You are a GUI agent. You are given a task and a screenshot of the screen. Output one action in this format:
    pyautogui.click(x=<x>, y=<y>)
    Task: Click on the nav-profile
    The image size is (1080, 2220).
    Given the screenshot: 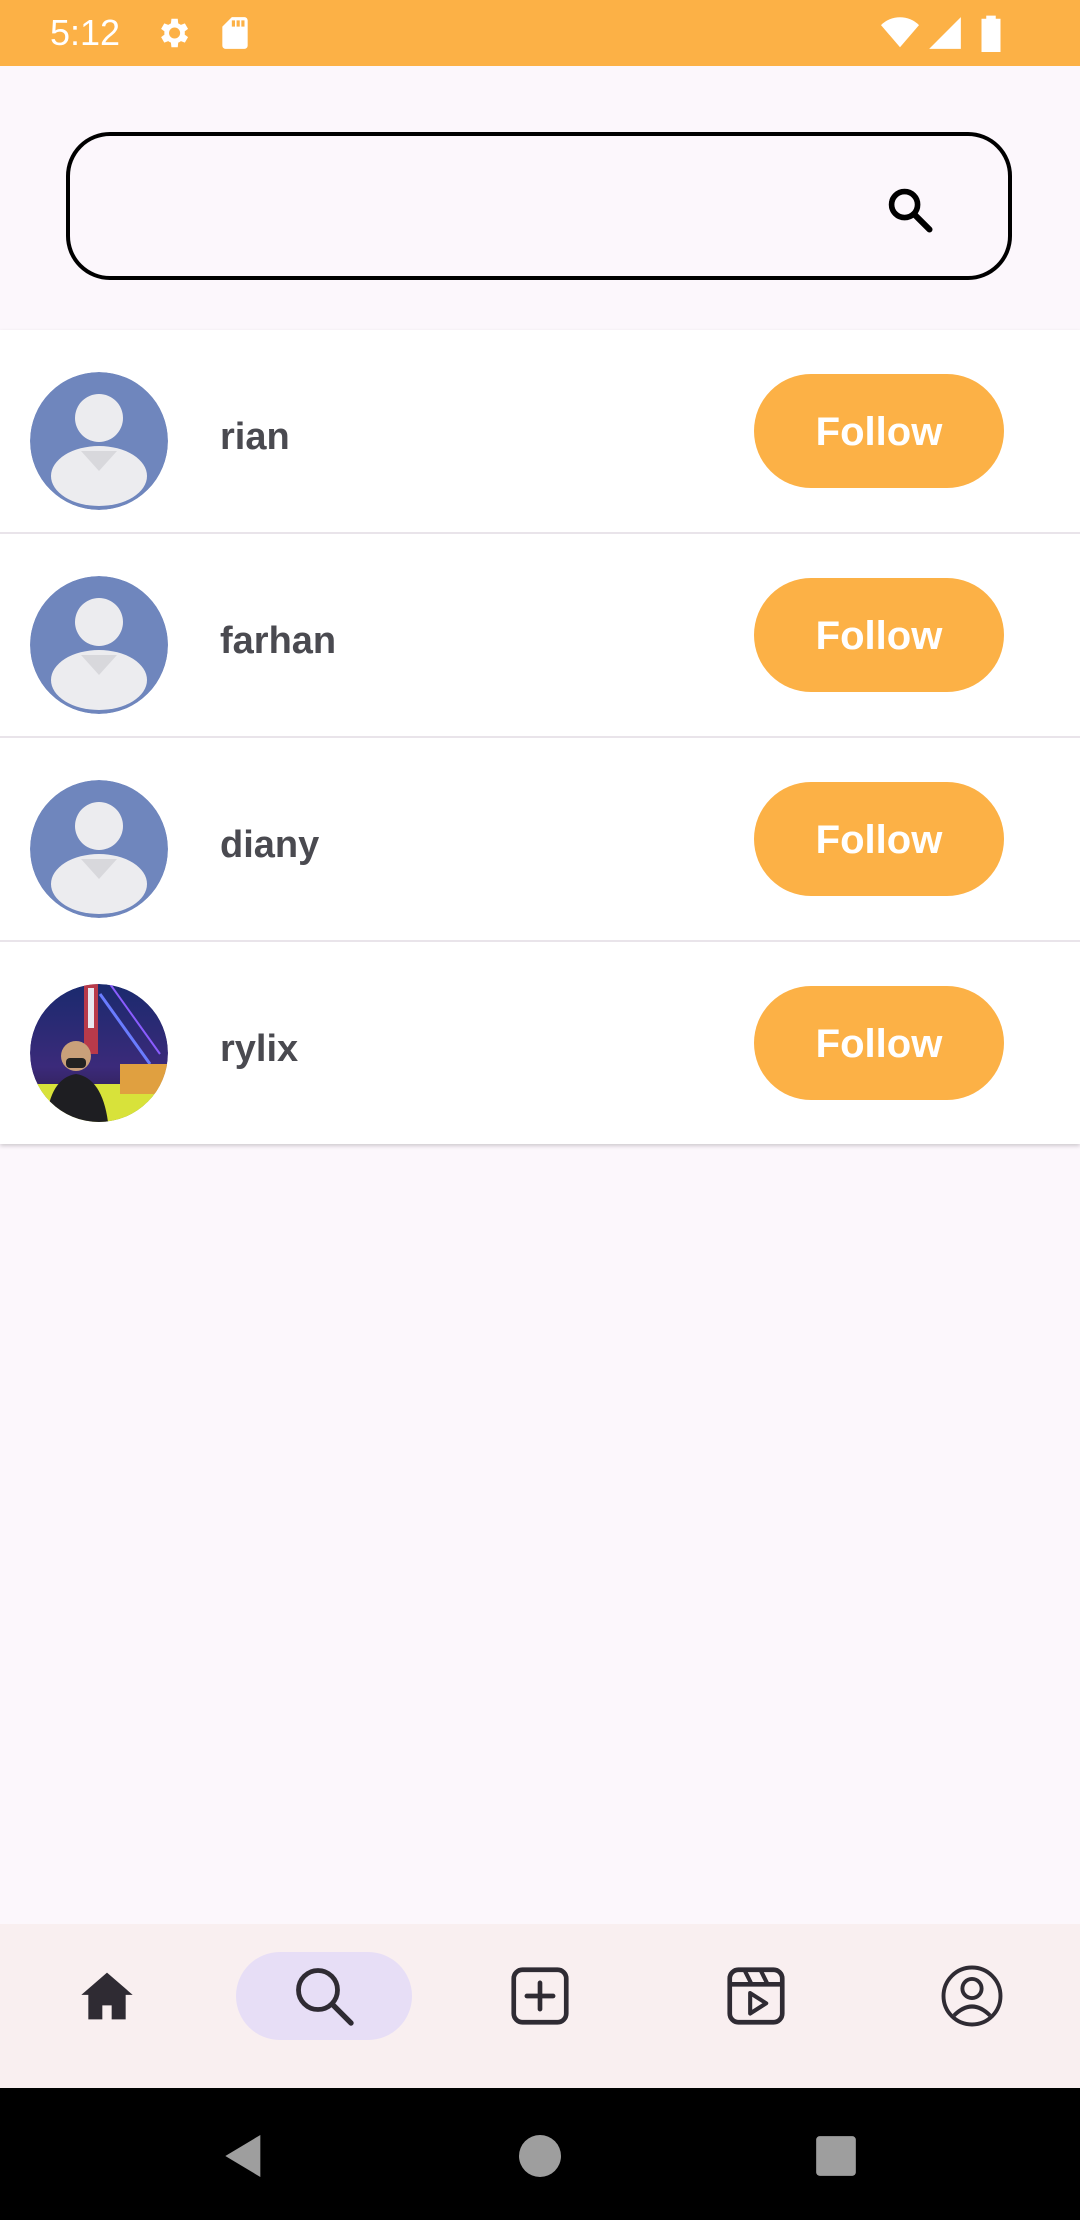 What is the action you would take?
    pyautogui.click(x=972, y=1996)
    